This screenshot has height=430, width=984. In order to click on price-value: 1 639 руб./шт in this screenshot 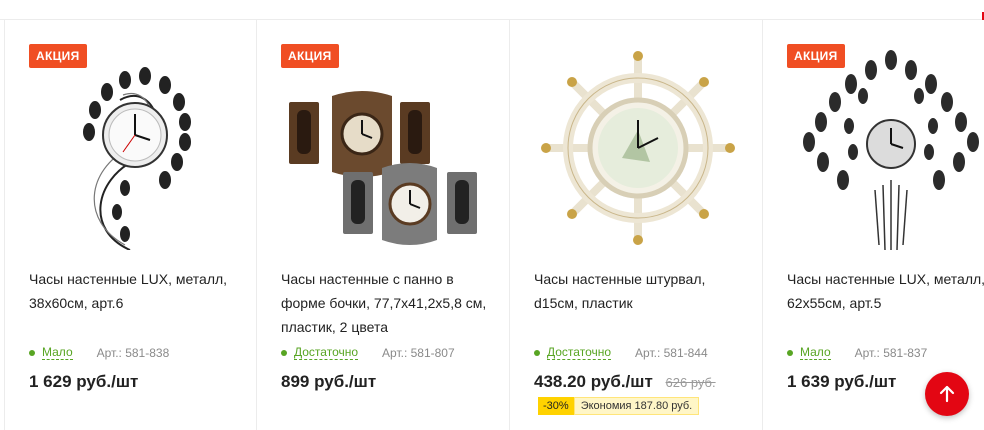, I will do `click(842, 381)`.